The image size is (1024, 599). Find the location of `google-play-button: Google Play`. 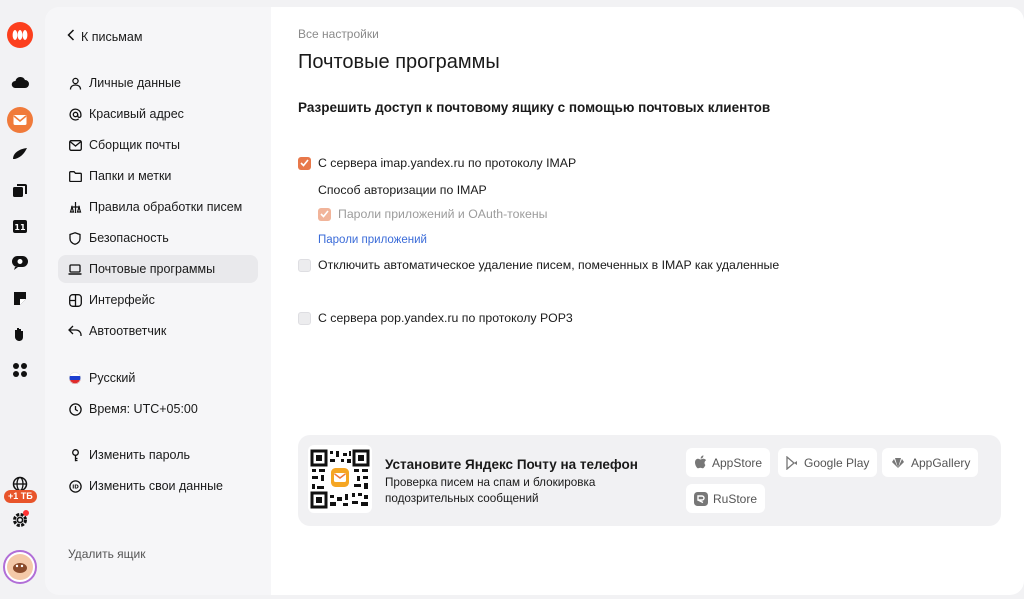

google-play-button: Google Play is located at coordinates (828, 462).